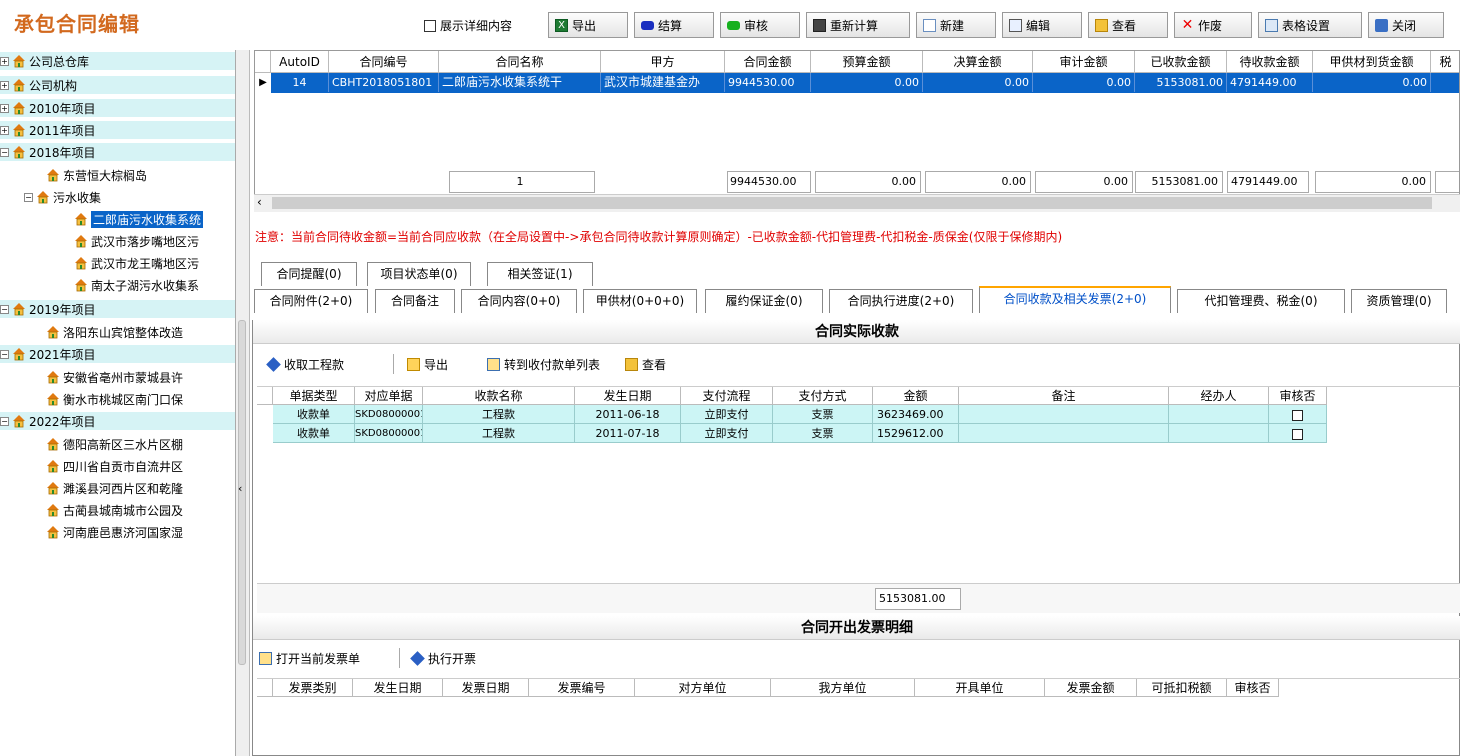 This screenshot has height=756, width=1460. Describe the element at coordinates (1181, 82) in the screenshot. I see `cell-received: 5153081.00` at that location.